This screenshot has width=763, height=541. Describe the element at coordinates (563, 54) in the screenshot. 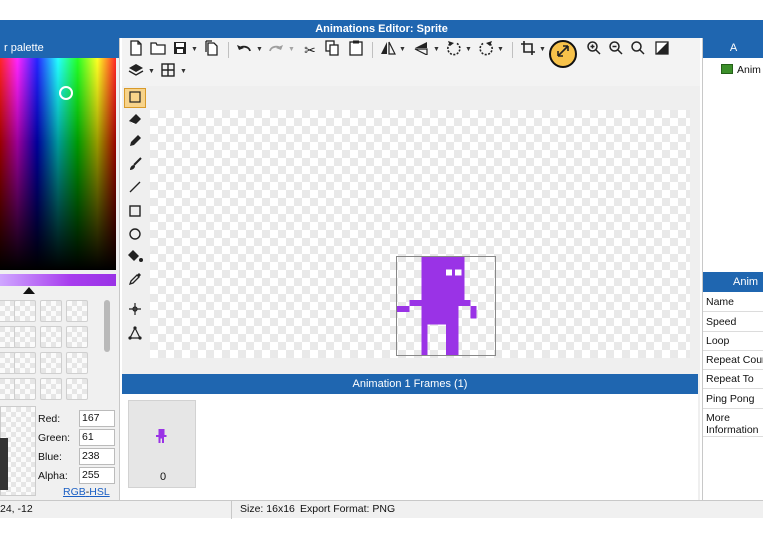

I see `resize-icon` at that location.